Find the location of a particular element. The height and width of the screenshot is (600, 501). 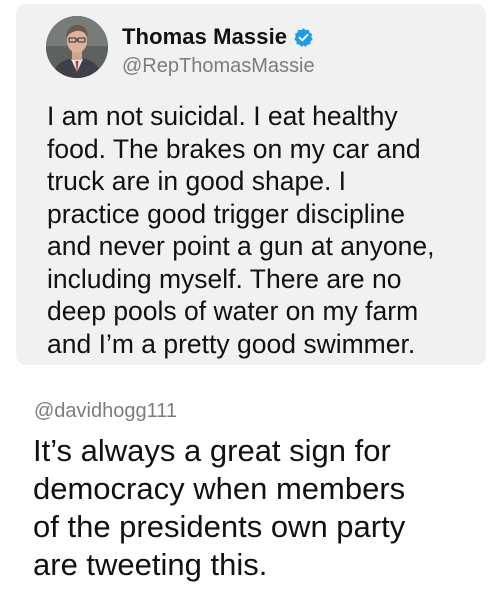

avatar is located at coordinates (77, 47).